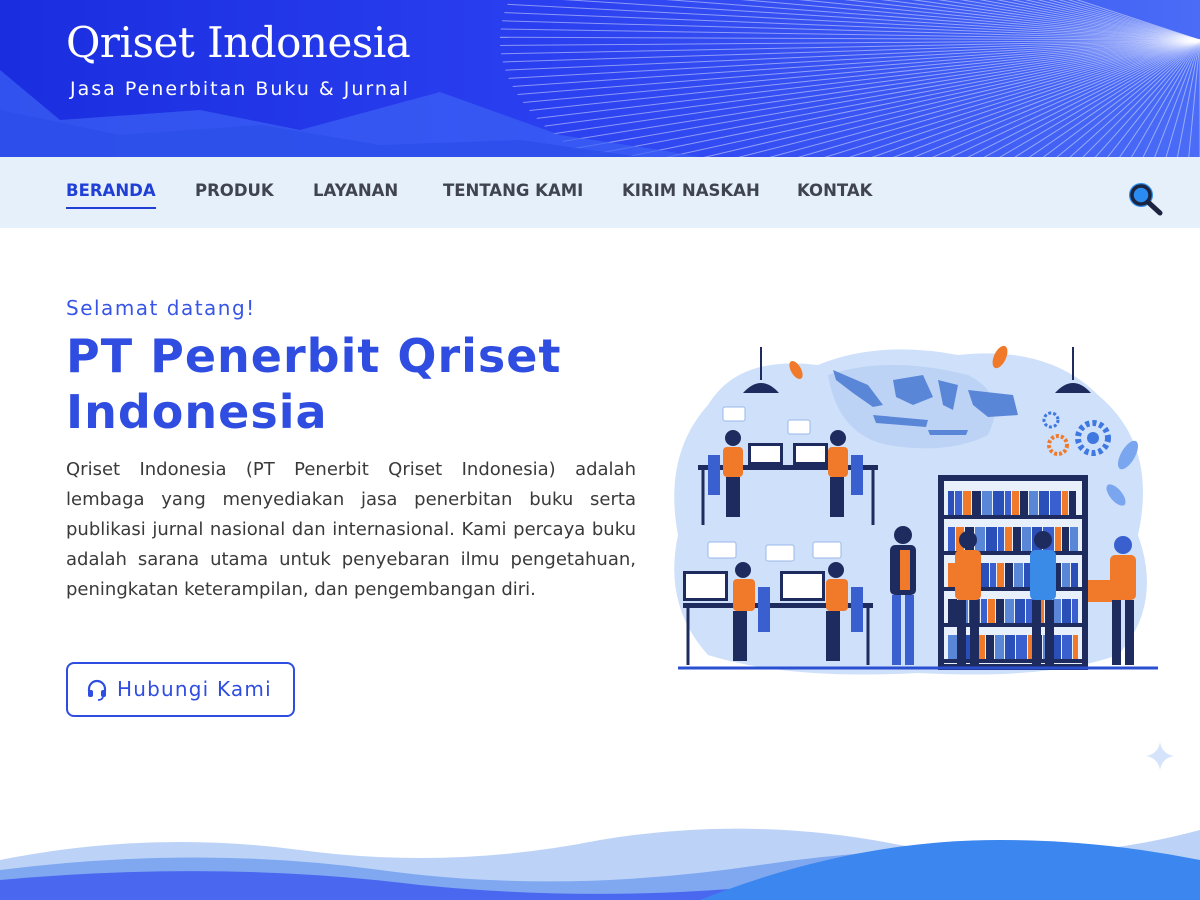 Image resolution: width=1200 pixels, height=900 pixels. What do you see at coordinates (234, 190) in the screenshot?
I see `nav-item-produk: PRODUK` at bounding box center [234, 190].